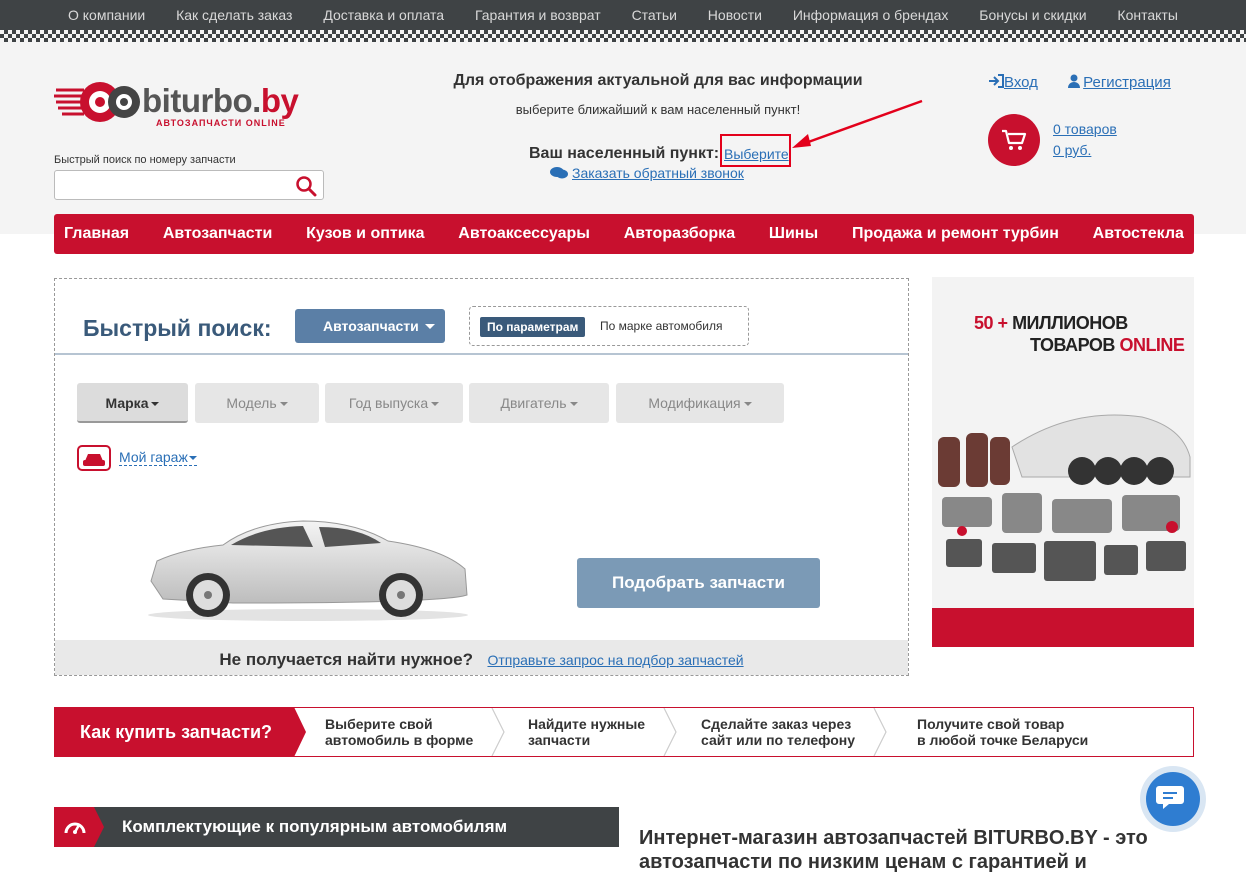  Describe the element at coordinates (755, 150) in the screenshot. I see `city-select-link: Выберите` at that location.